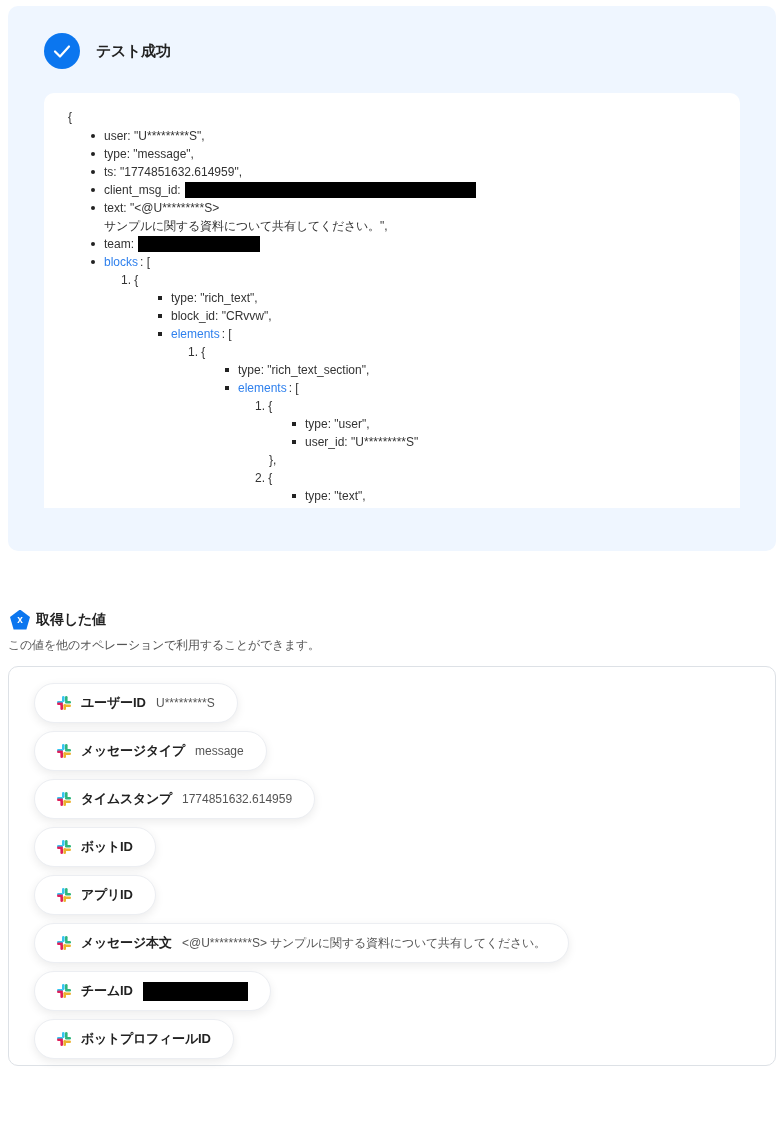 Image resolution: width=784 pixels, height=1136 pixels. I want to click on json-line: ts: "1774851632.614959",, so click(173, 172).